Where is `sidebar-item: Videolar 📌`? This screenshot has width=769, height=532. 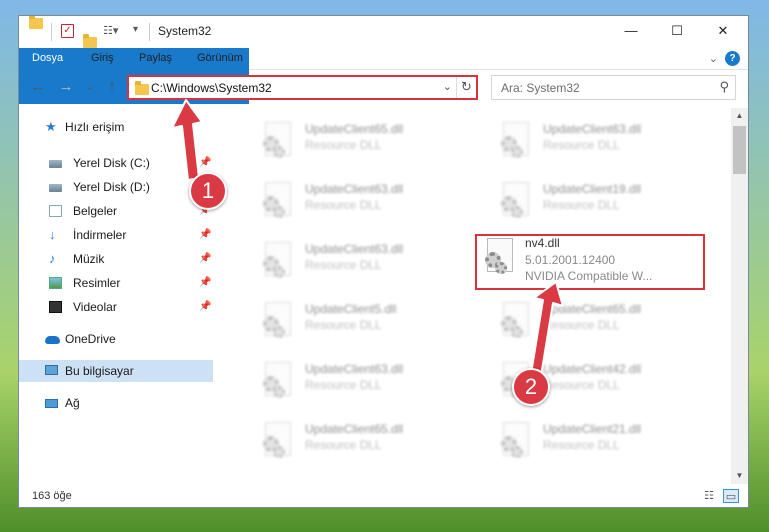 sidebar-item: Videolar 📌 is located at coordinates (116, 307).